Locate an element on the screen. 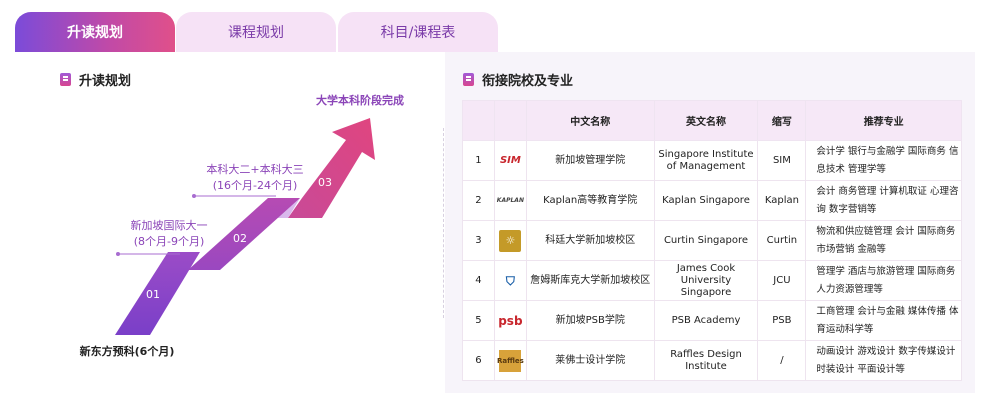 Image resolution: width=989 pixels, height=393 pixels. school-cn-name: 新加坡PSB学院 is located at coordinates (590, 320).